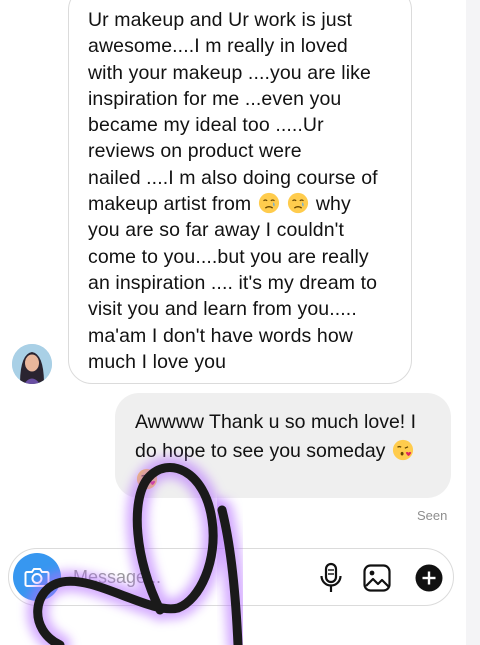 This screenshot has width=480, height=645. Describe the element at coordinates (229, 72) in the screenshot. I see `message-line: with your makeup ....you are like` at that location.